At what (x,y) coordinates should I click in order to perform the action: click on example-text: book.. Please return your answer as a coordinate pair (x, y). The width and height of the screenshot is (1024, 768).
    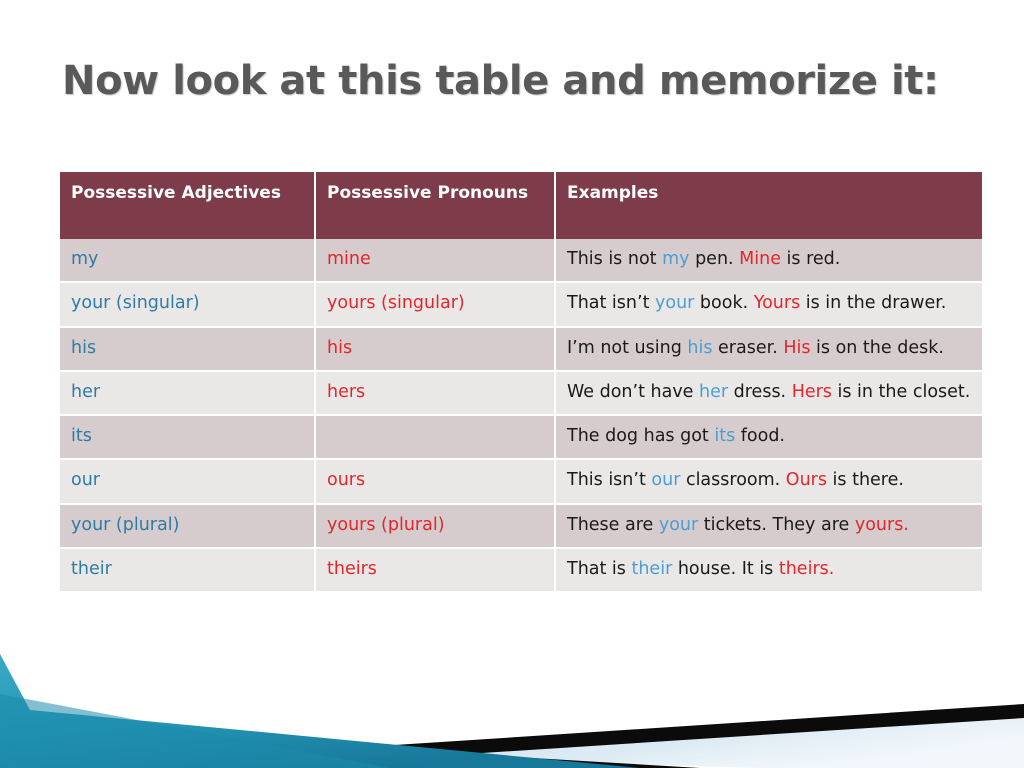
    Looking at the image, I should click on (724, 303).